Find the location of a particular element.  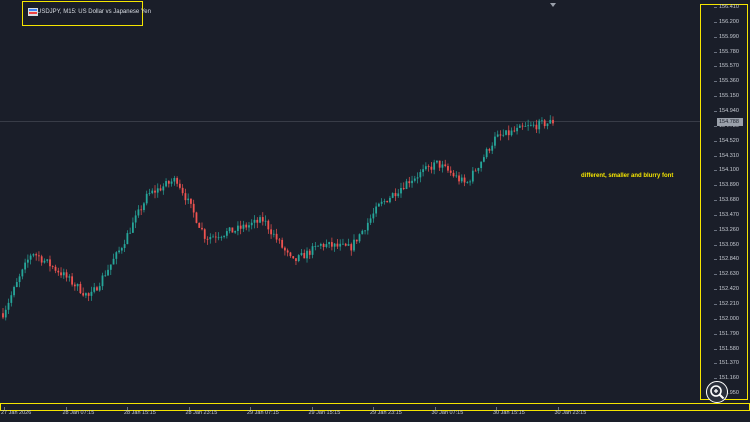

price-tick-label: 151.790 is located at coordinates (729, 333).